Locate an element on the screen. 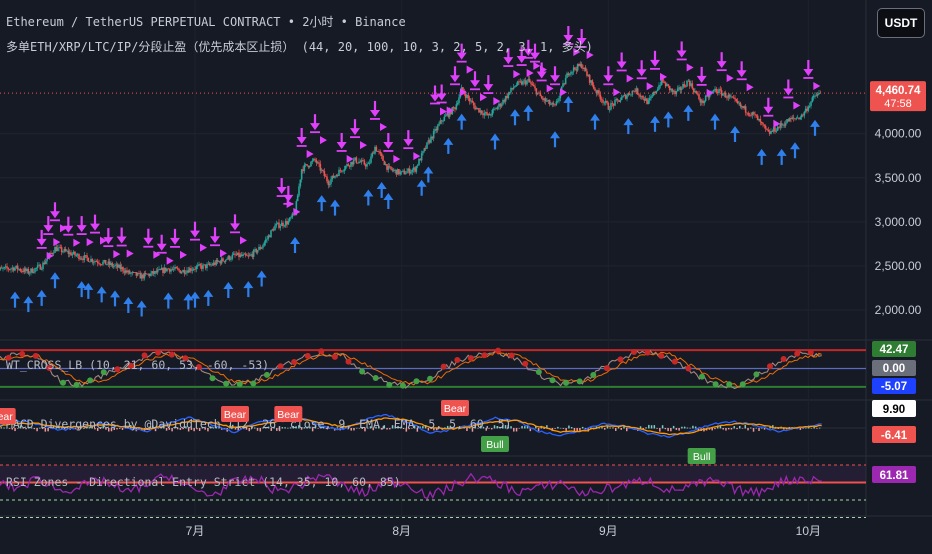 The image size is (932, 554). price-tick-label: 3,000.00 is located at coordinates (898, 222).